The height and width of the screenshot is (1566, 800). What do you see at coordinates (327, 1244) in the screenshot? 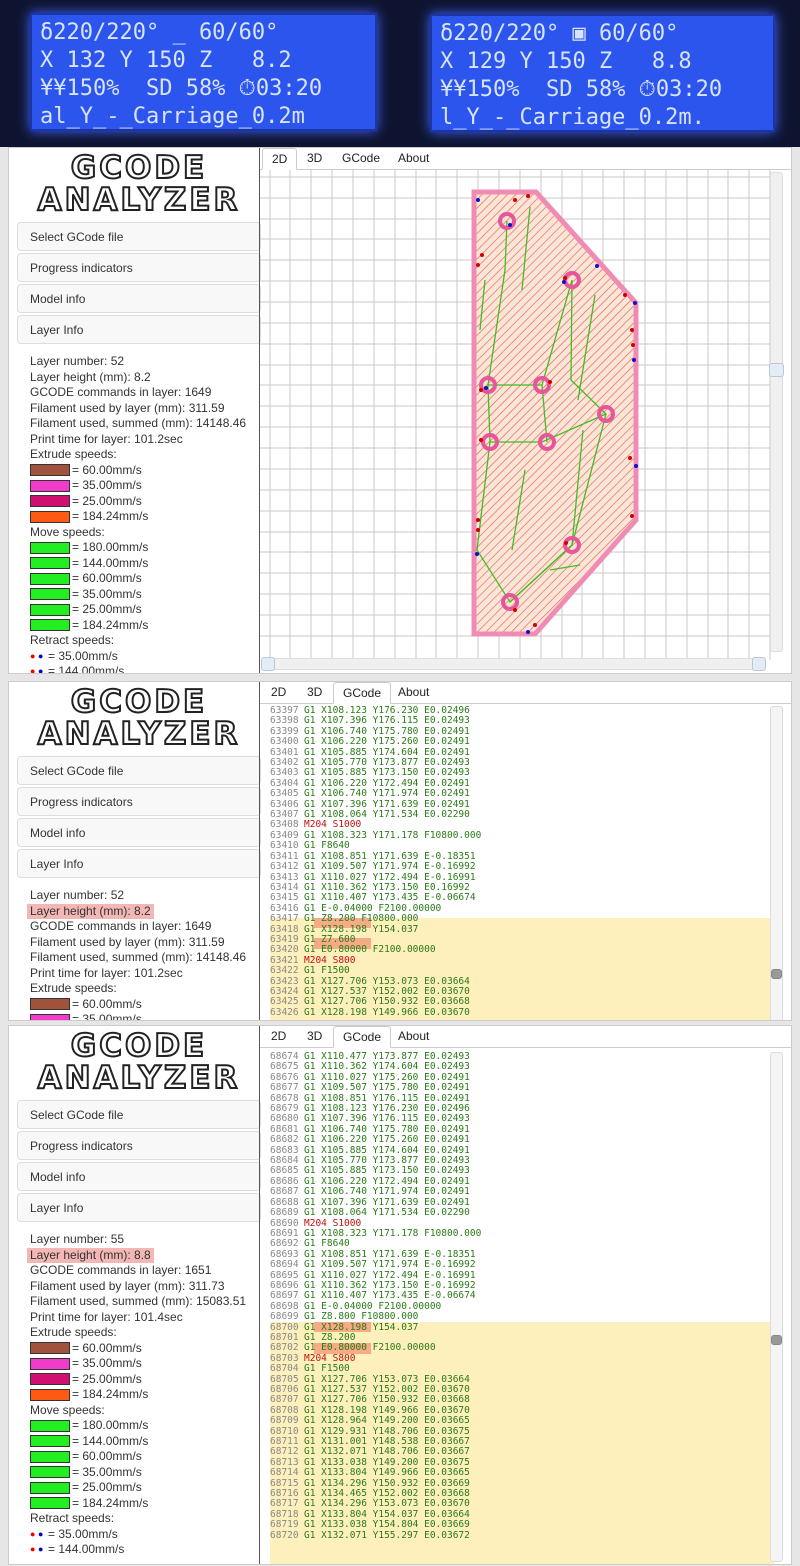
I see `gcode-command: G1 F8640` at bounding box center [327, 1244].